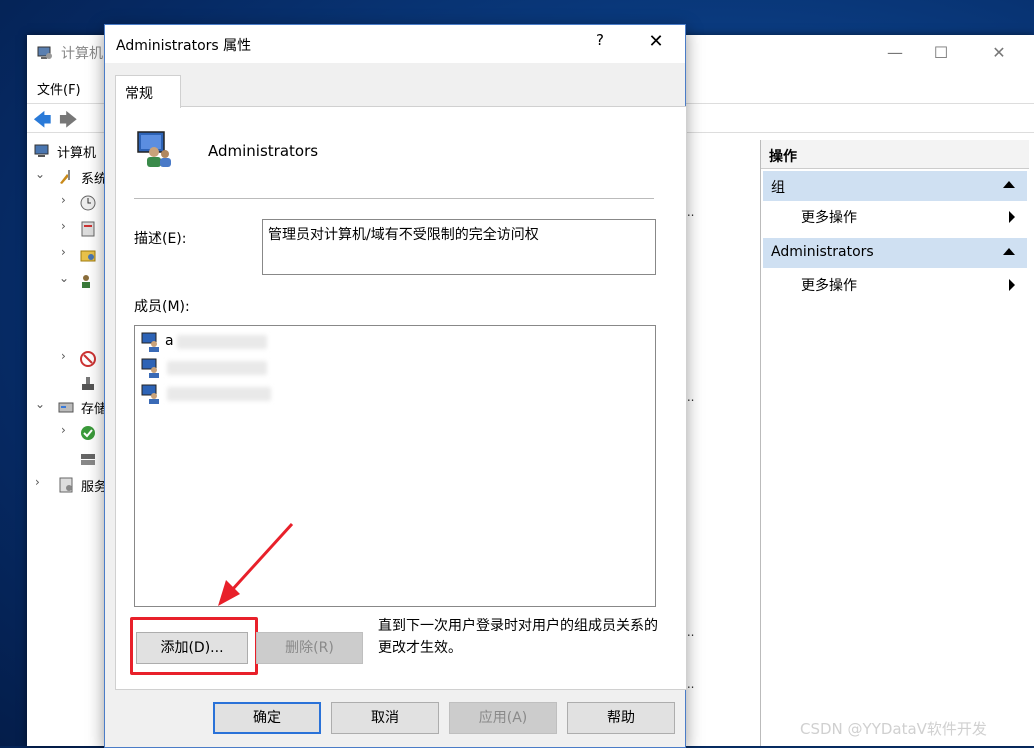  I want to click on close-button: ✕, so click(999, 53).